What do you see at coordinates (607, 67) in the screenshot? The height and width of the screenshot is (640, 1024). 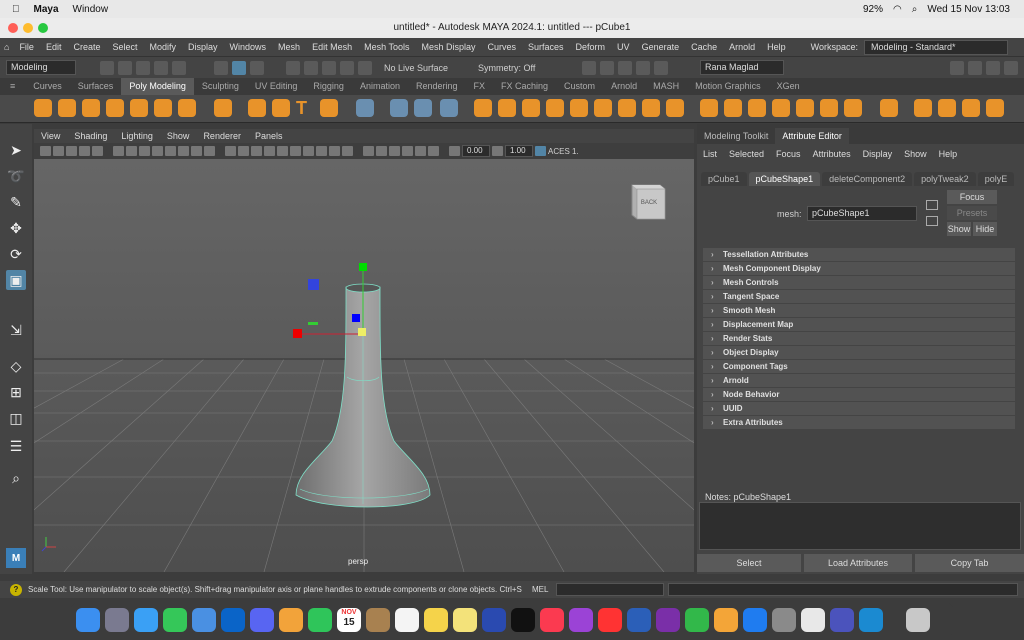 I see `ipr-render-icon` at bounding box center [607, 67].